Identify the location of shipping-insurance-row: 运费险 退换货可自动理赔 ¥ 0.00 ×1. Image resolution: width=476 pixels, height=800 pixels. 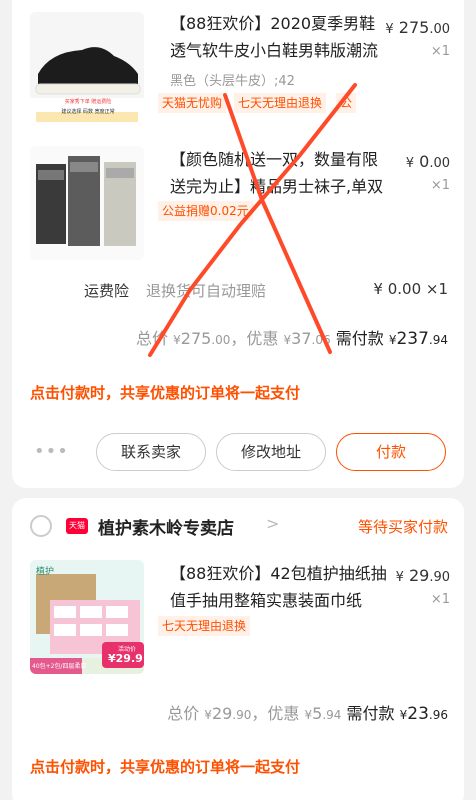
(238, 292).